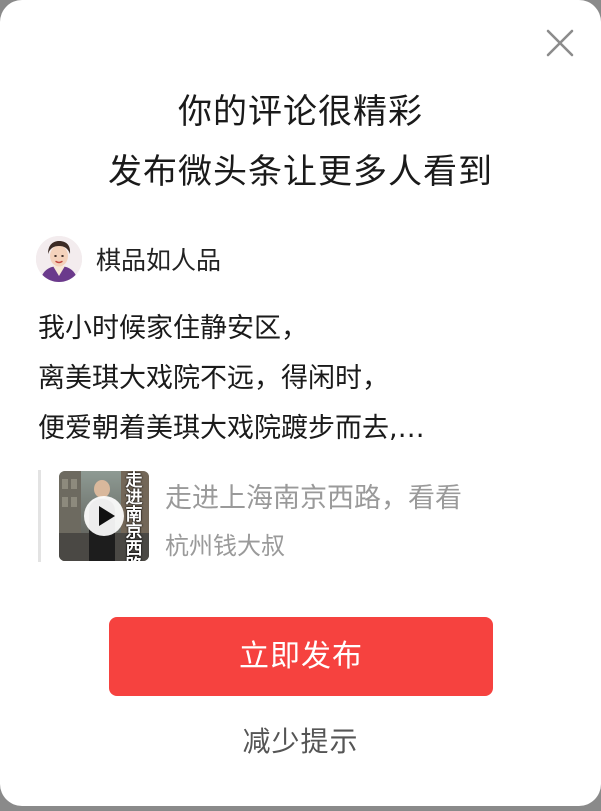 The height and width of the screenshot is (811, 601). Describe the element at coordinates (300, 172) in the screenshot. I see `headline-line-2: 发布微头条让更多人看到` at that location.